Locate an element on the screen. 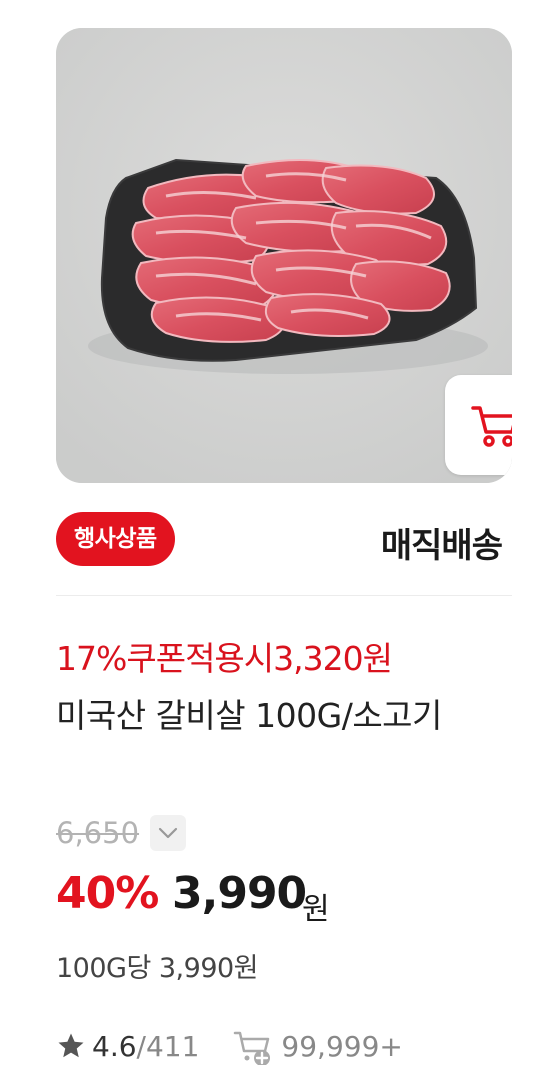 The width and height of the screenshot is (560, 1088). divider is located at coordinates (284, 595).